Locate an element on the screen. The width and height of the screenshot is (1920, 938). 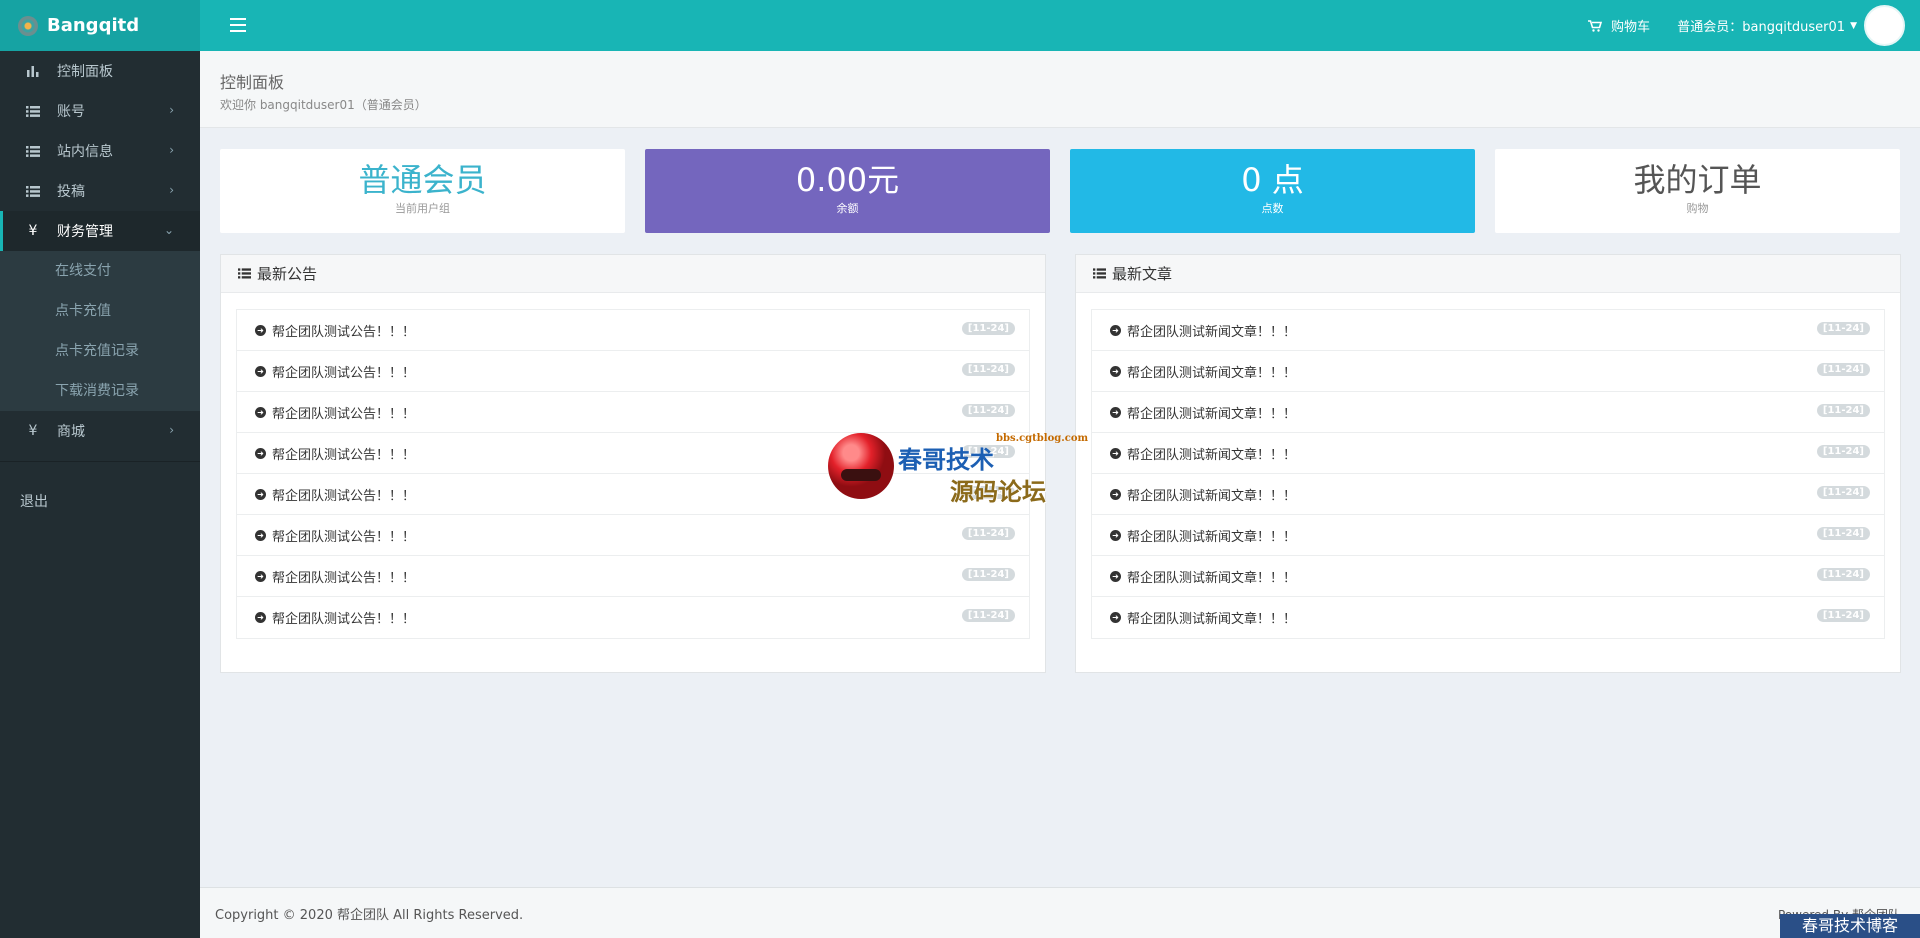
user-menu-dropdown: 普通会员：bangqitduser01 ▼ is located at coordinates (1767, 25).